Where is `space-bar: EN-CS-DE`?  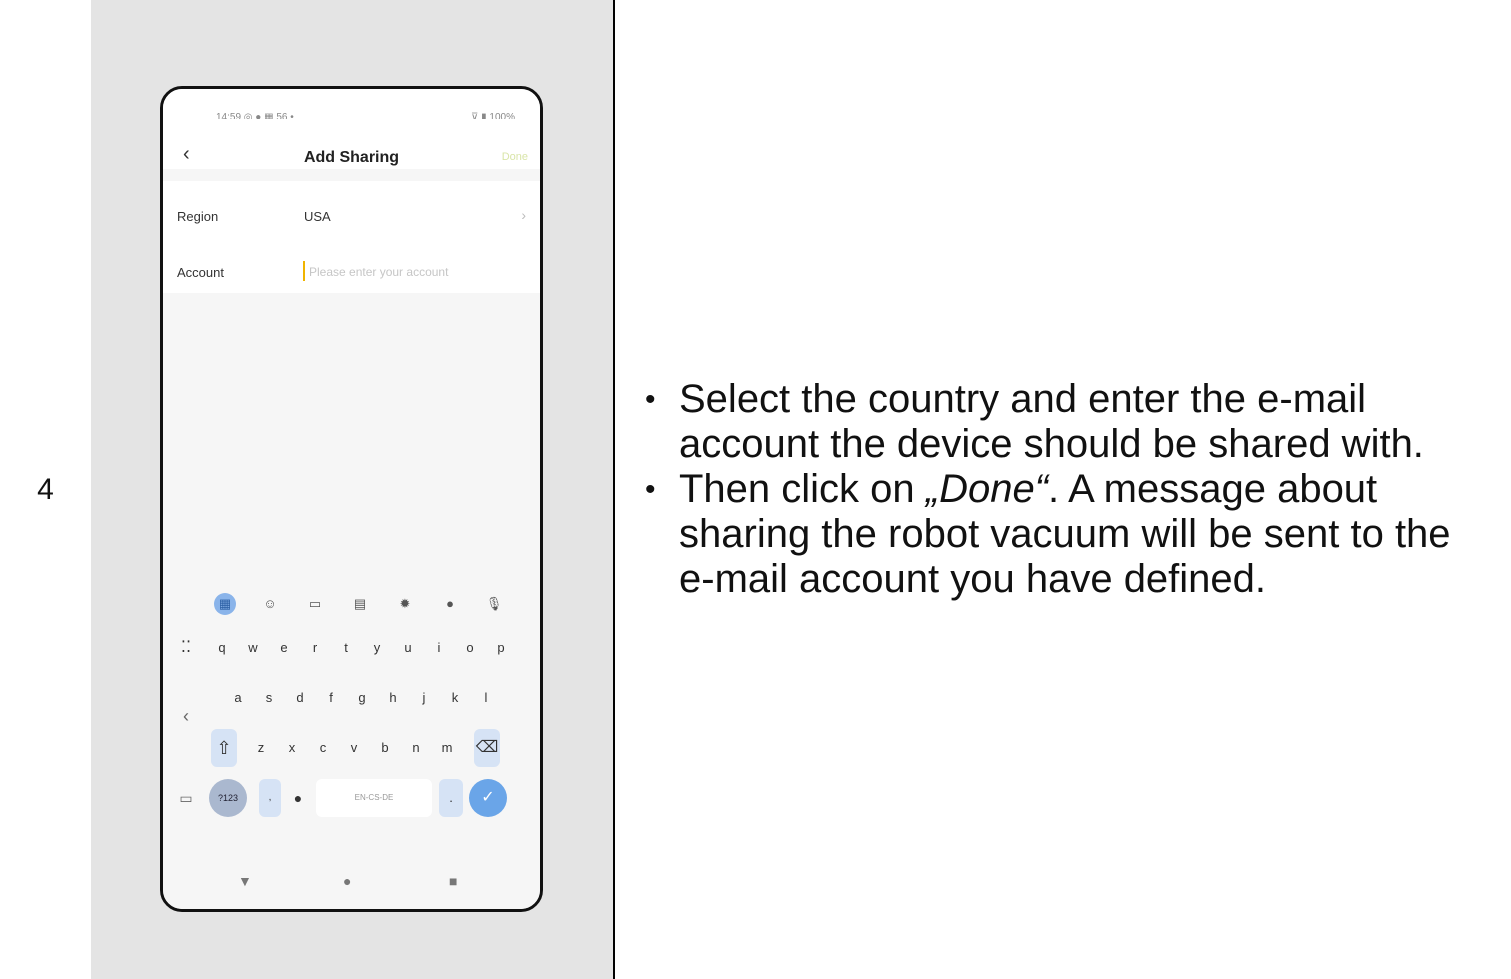 space-bar: EN-CS-DE is located at coordinates (374, 798).